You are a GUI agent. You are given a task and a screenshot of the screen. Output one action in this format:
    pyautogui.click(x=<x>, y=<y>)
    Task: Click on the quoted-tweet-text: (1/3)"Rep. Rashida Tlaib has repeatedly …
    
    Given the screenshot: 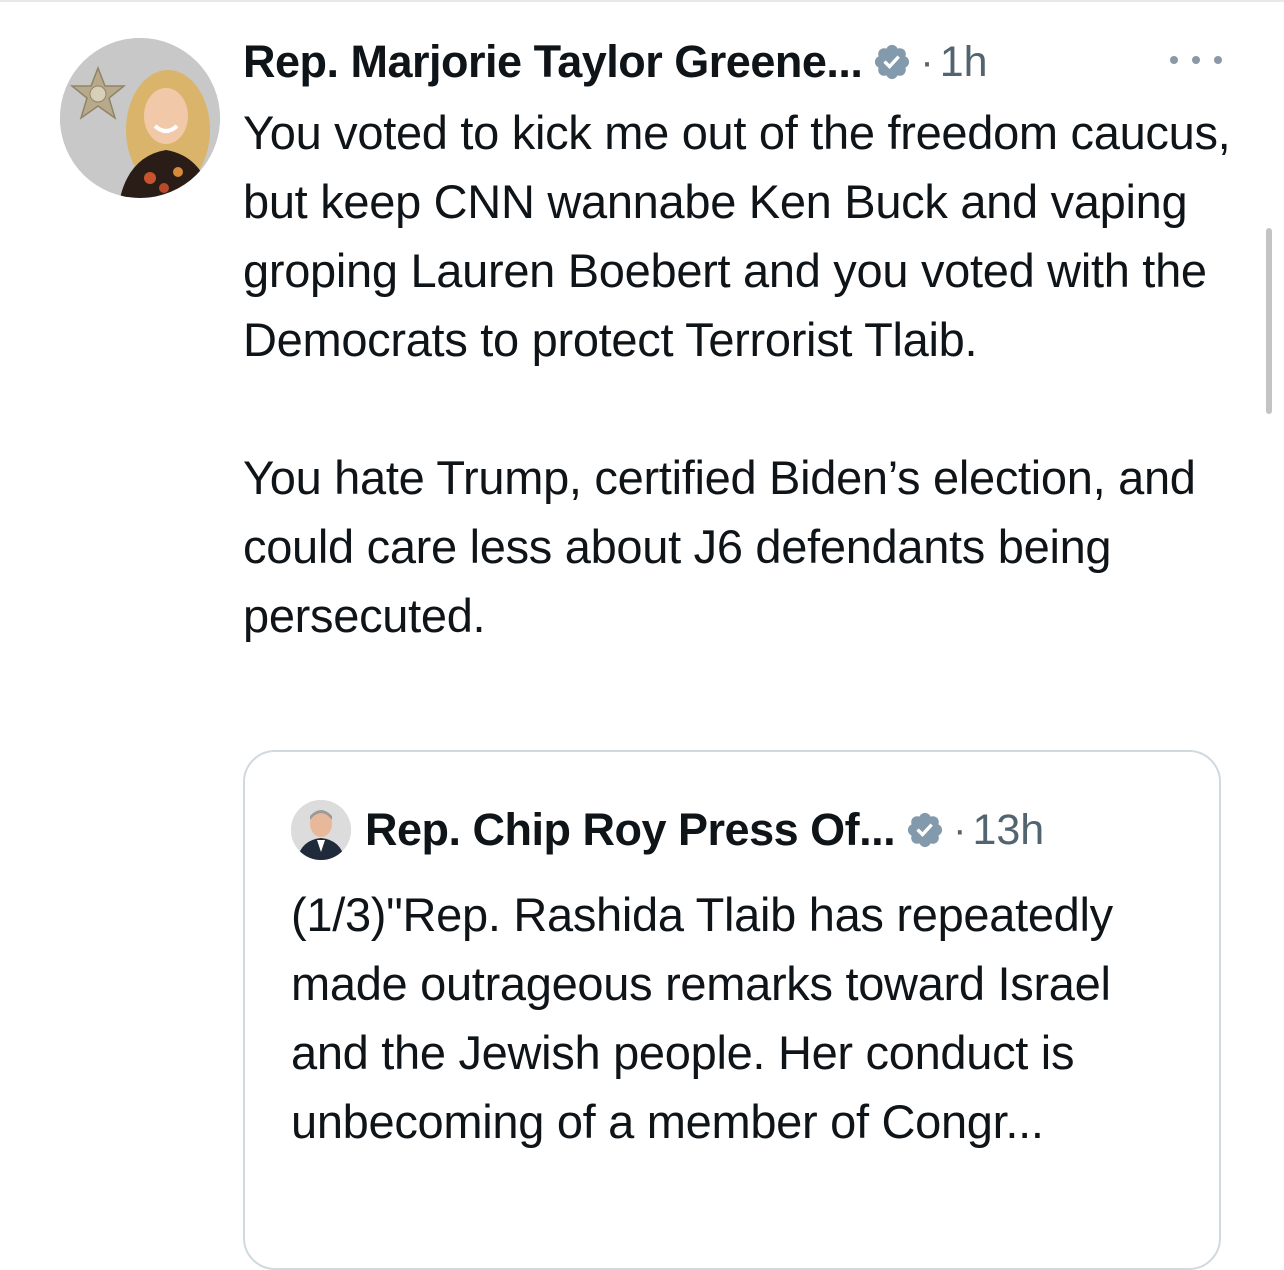 What is the action you would take?
    pyautogui.click(x=702, y=1018)
    